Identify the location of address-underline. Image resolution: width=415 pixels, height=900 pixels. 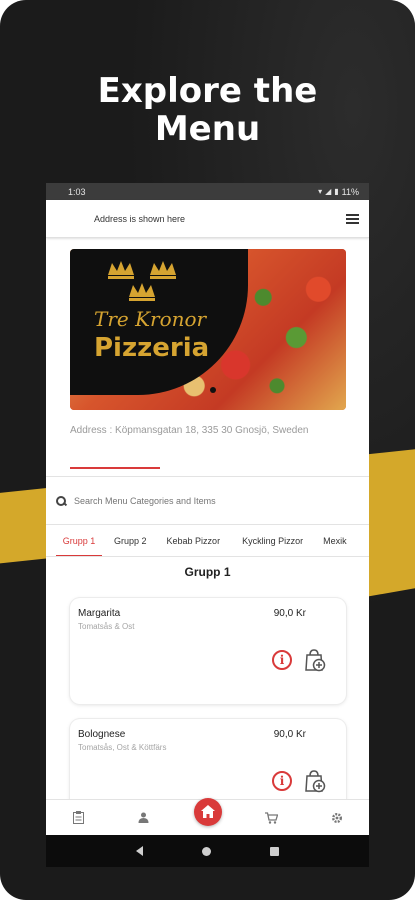
(115, 468).